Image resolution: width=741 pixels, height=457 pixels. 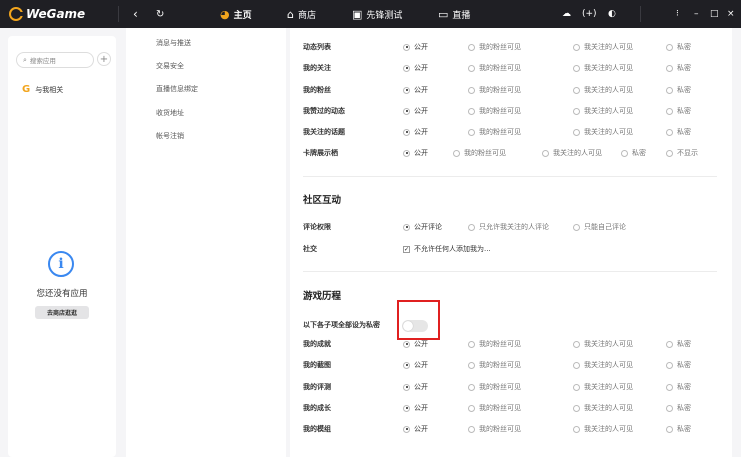 I want to click on related-label: 与我相关, so click(x=49, y=89).